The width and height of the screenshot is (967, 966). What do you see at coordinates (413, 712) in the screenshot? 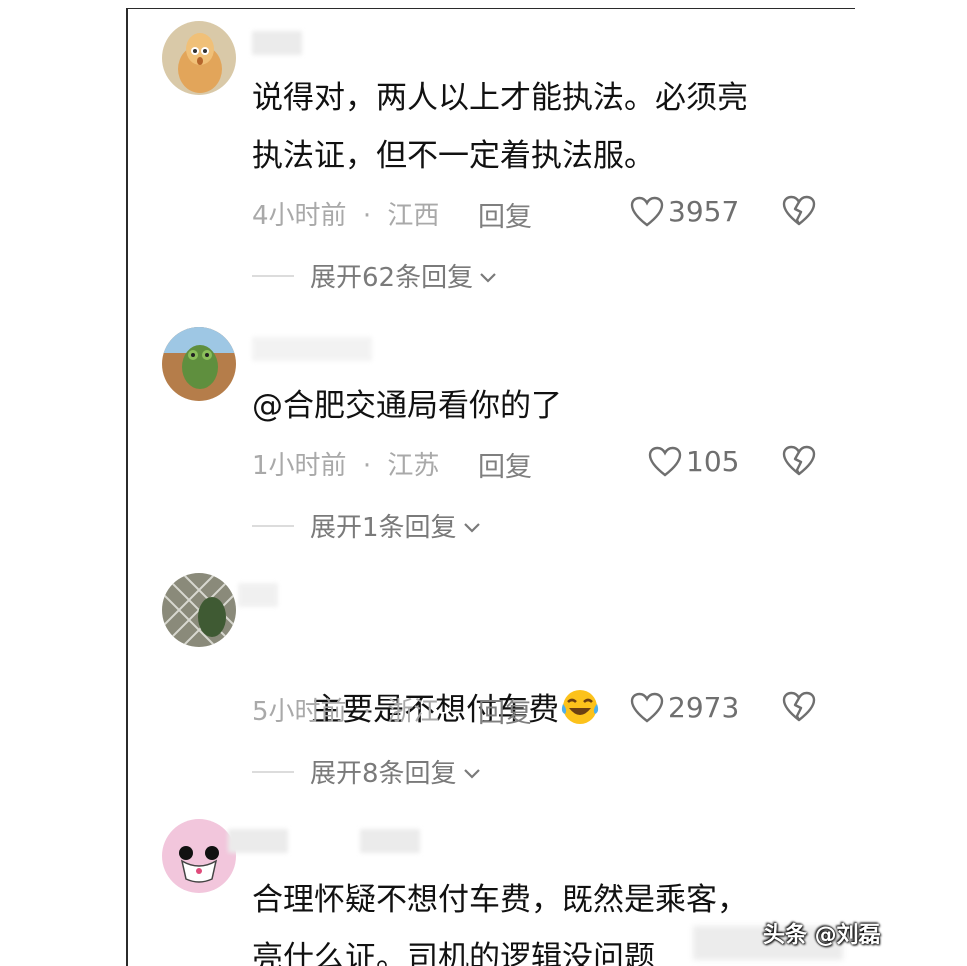
I see `comment-location: 浙江` at bounding box center [413, 712].